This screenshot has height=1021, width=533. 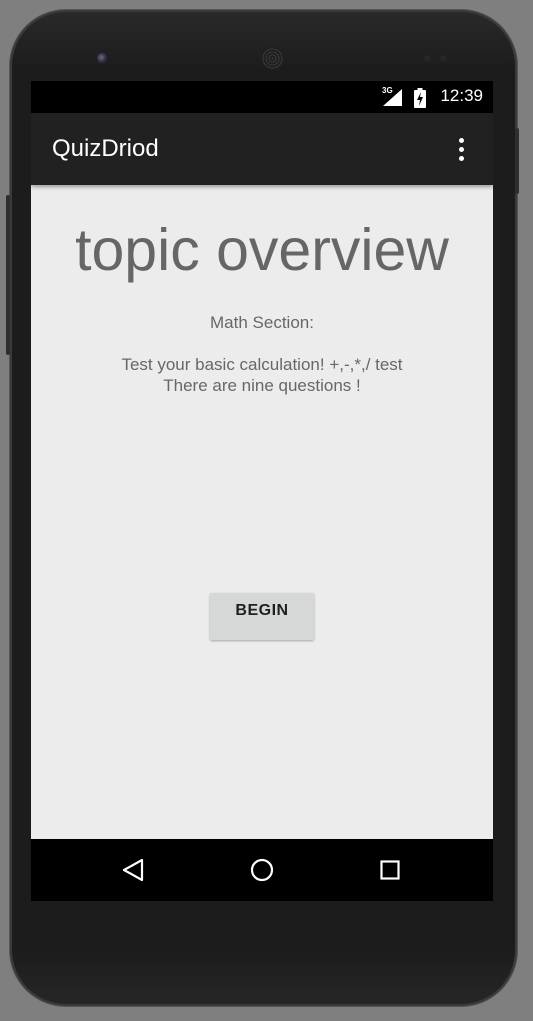 What do you see at coordinates (262, 322) in the screenshot?
I see `section-label: Math Section:` at bounding box center [262, 322].